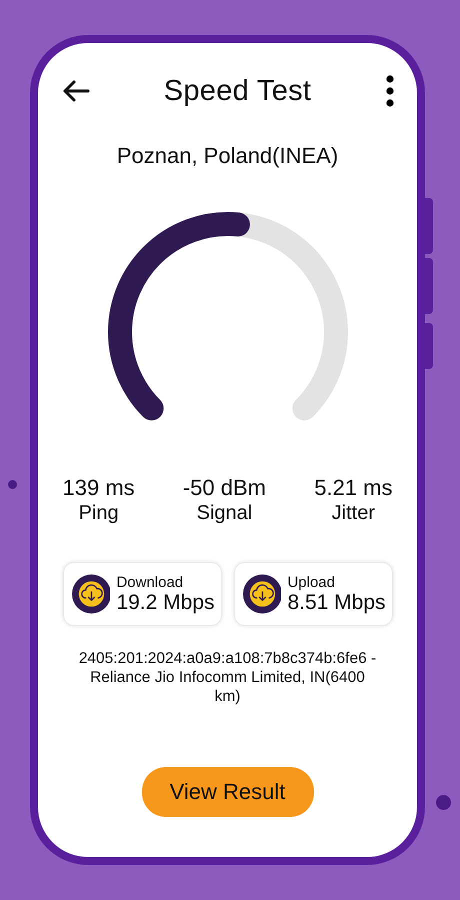 The height and width of the screenshot is (900, 460). Describe the element at coordinates (224, 488) in the screenshot. I see `stat-value: -50 dBm` at that location.